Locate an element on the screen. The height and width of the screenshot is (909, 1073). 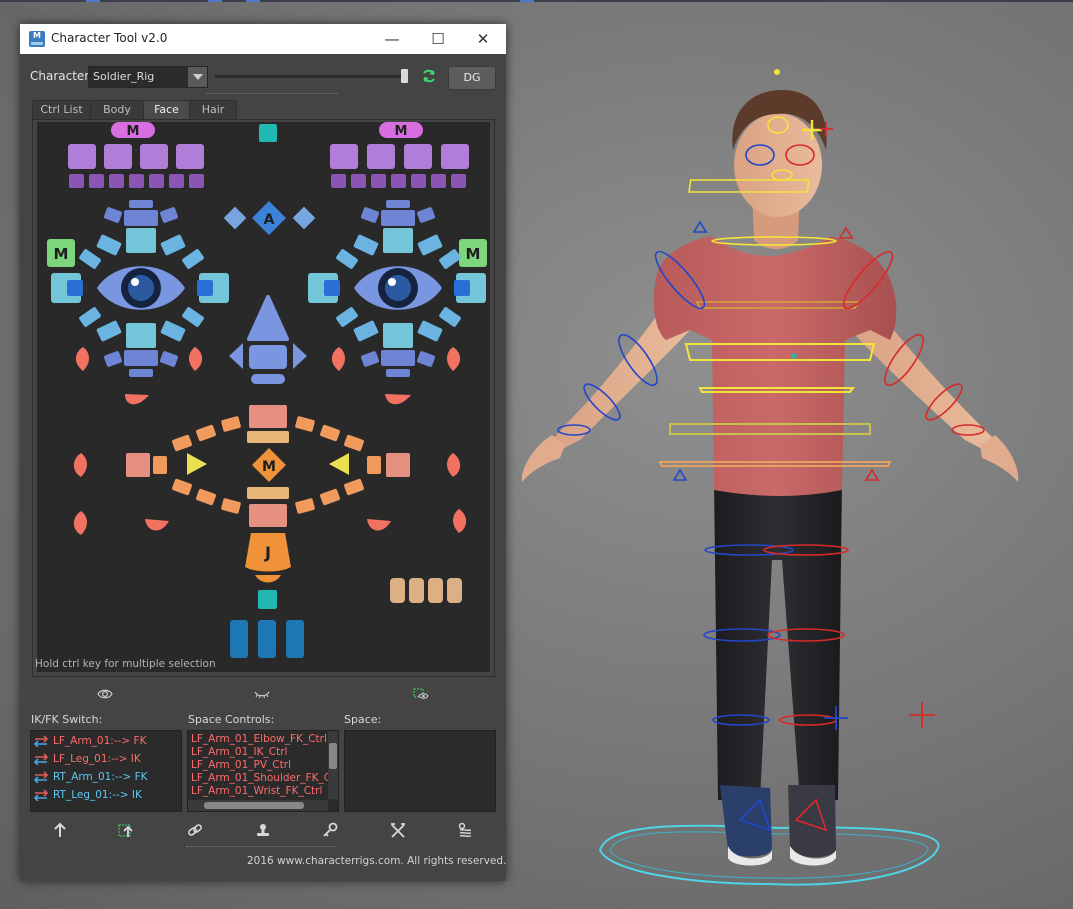
vertical-scrollbar is located at coordinates (333, 765).